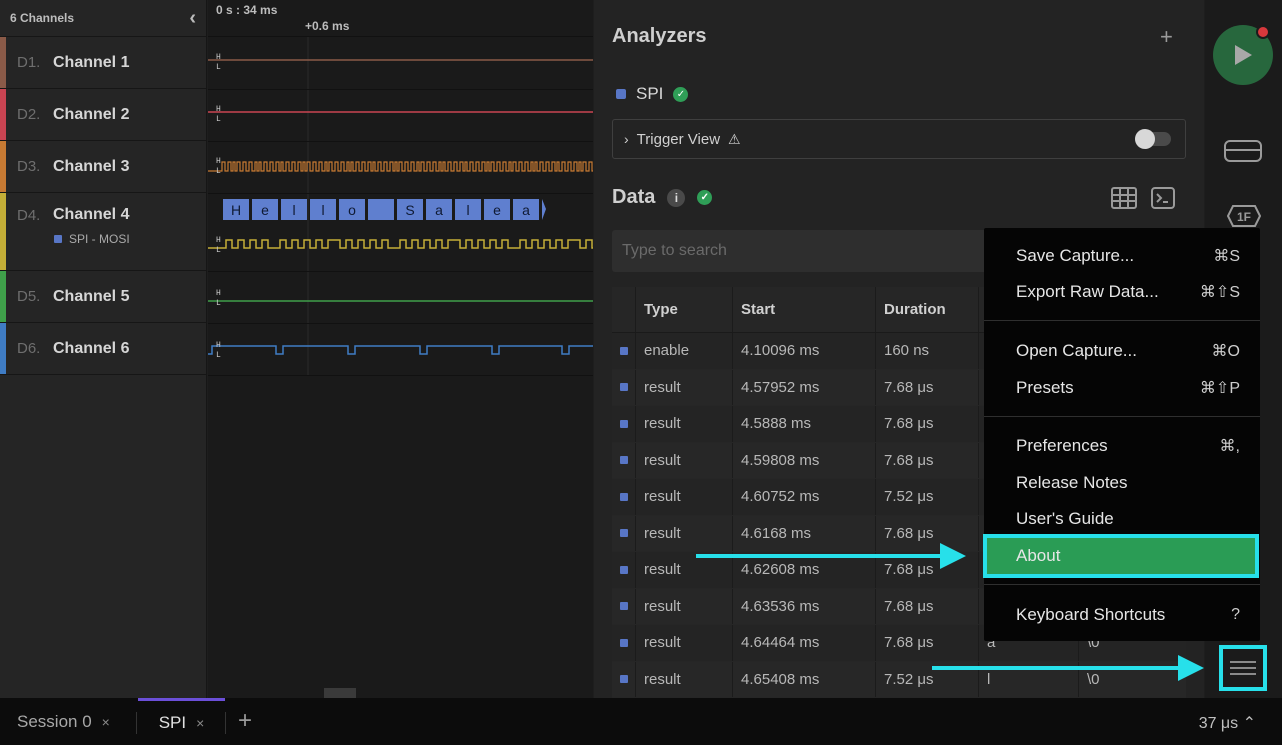 This screenshot has width=1282, height=745. What do you see at coordinates (626, 139) in the screenshot?
I see `chevron-right-icon: ›` at bounding box center [626, 139].